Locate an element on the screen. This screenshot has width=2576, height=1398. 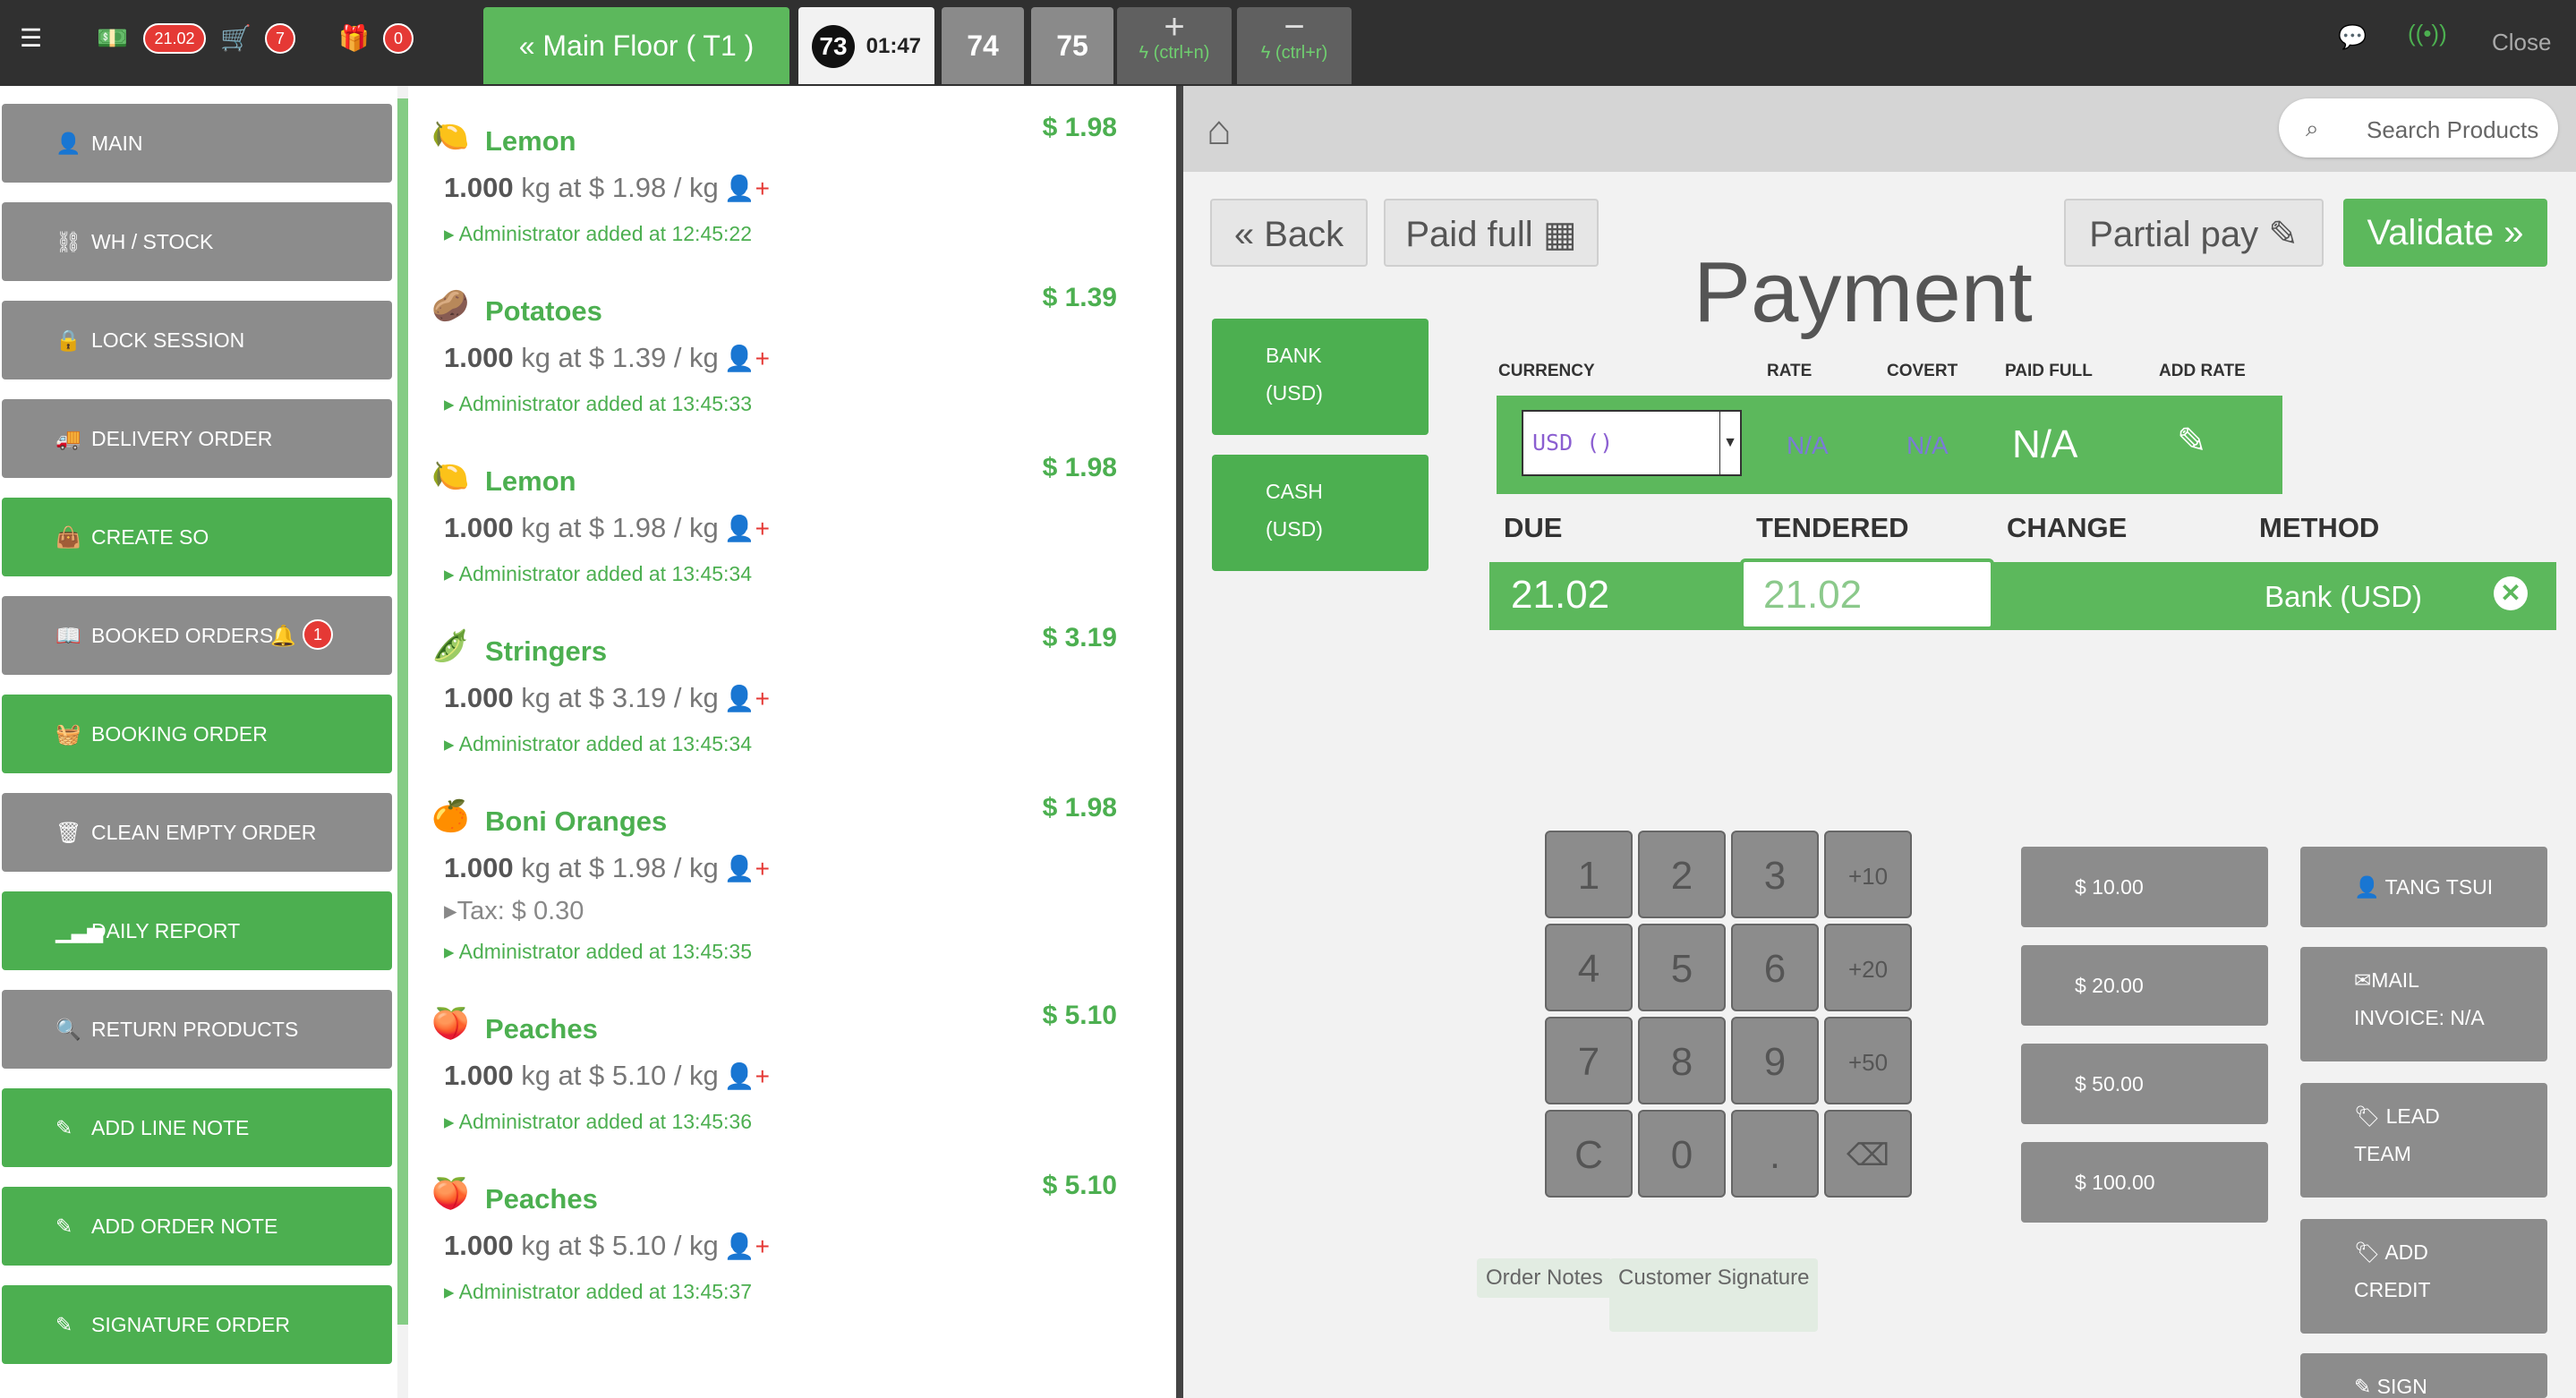
list-menu-icon: ☰ is located at coordinates (31, 38).